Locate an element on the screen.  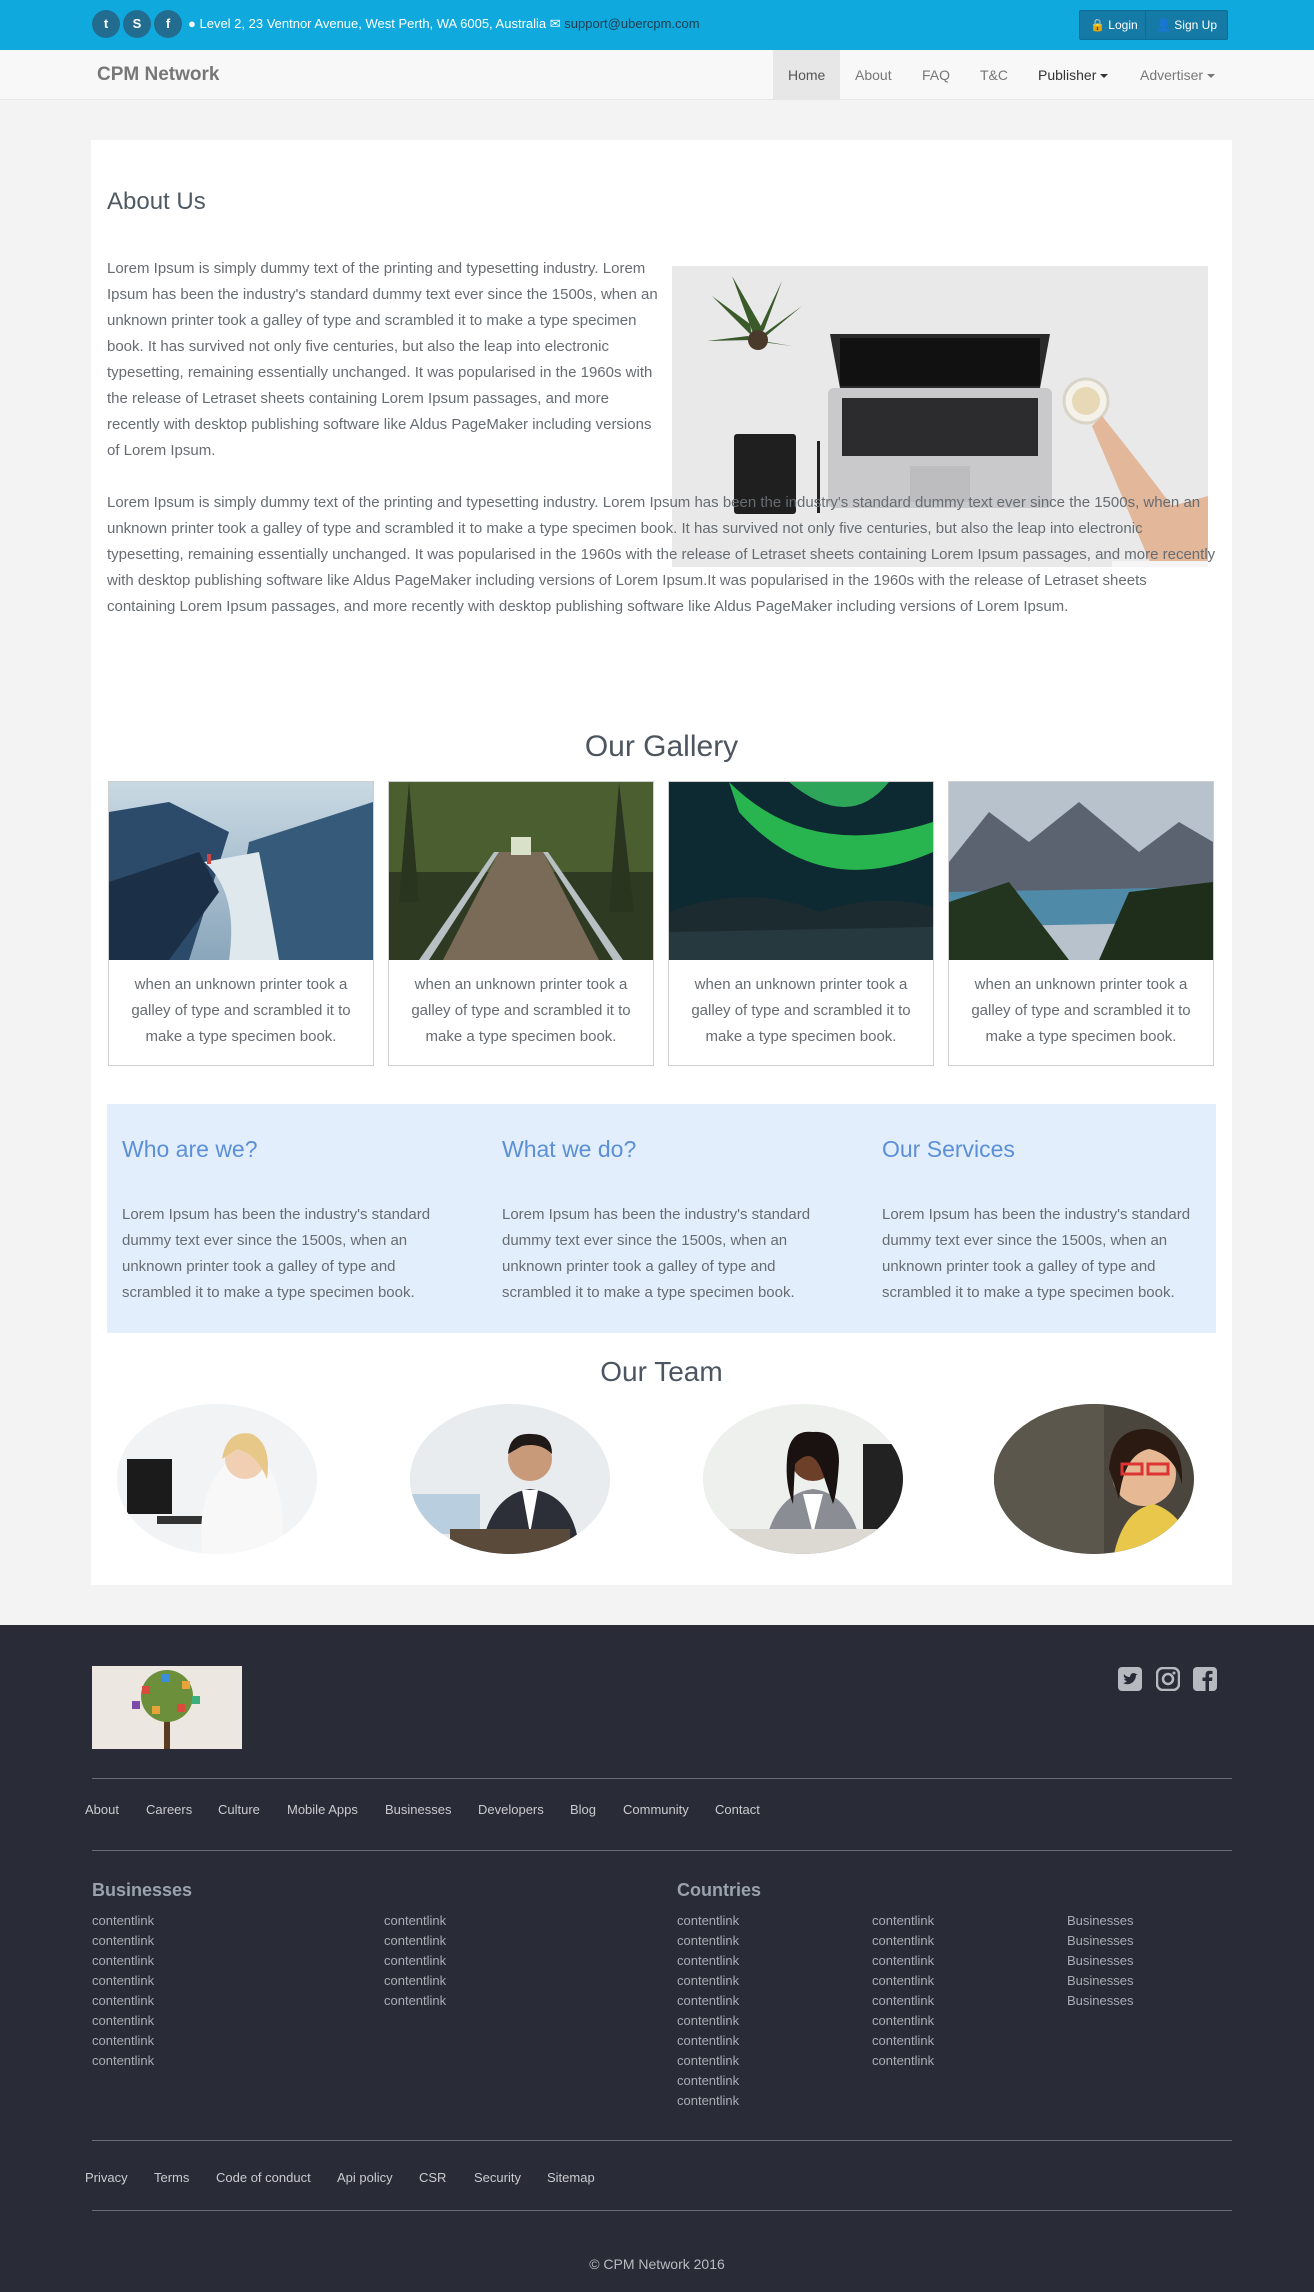
nav-home: Home is located at coordinates (807, 75).